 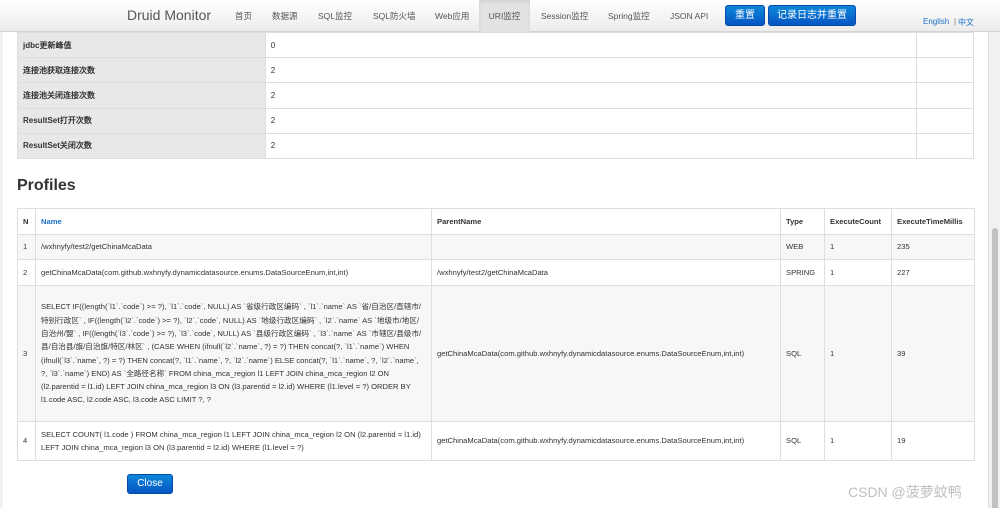 What do you see at coordinates (933, 353) in the screenshot?
I see `cell-millis: 39` at bounding box center [933, 353].